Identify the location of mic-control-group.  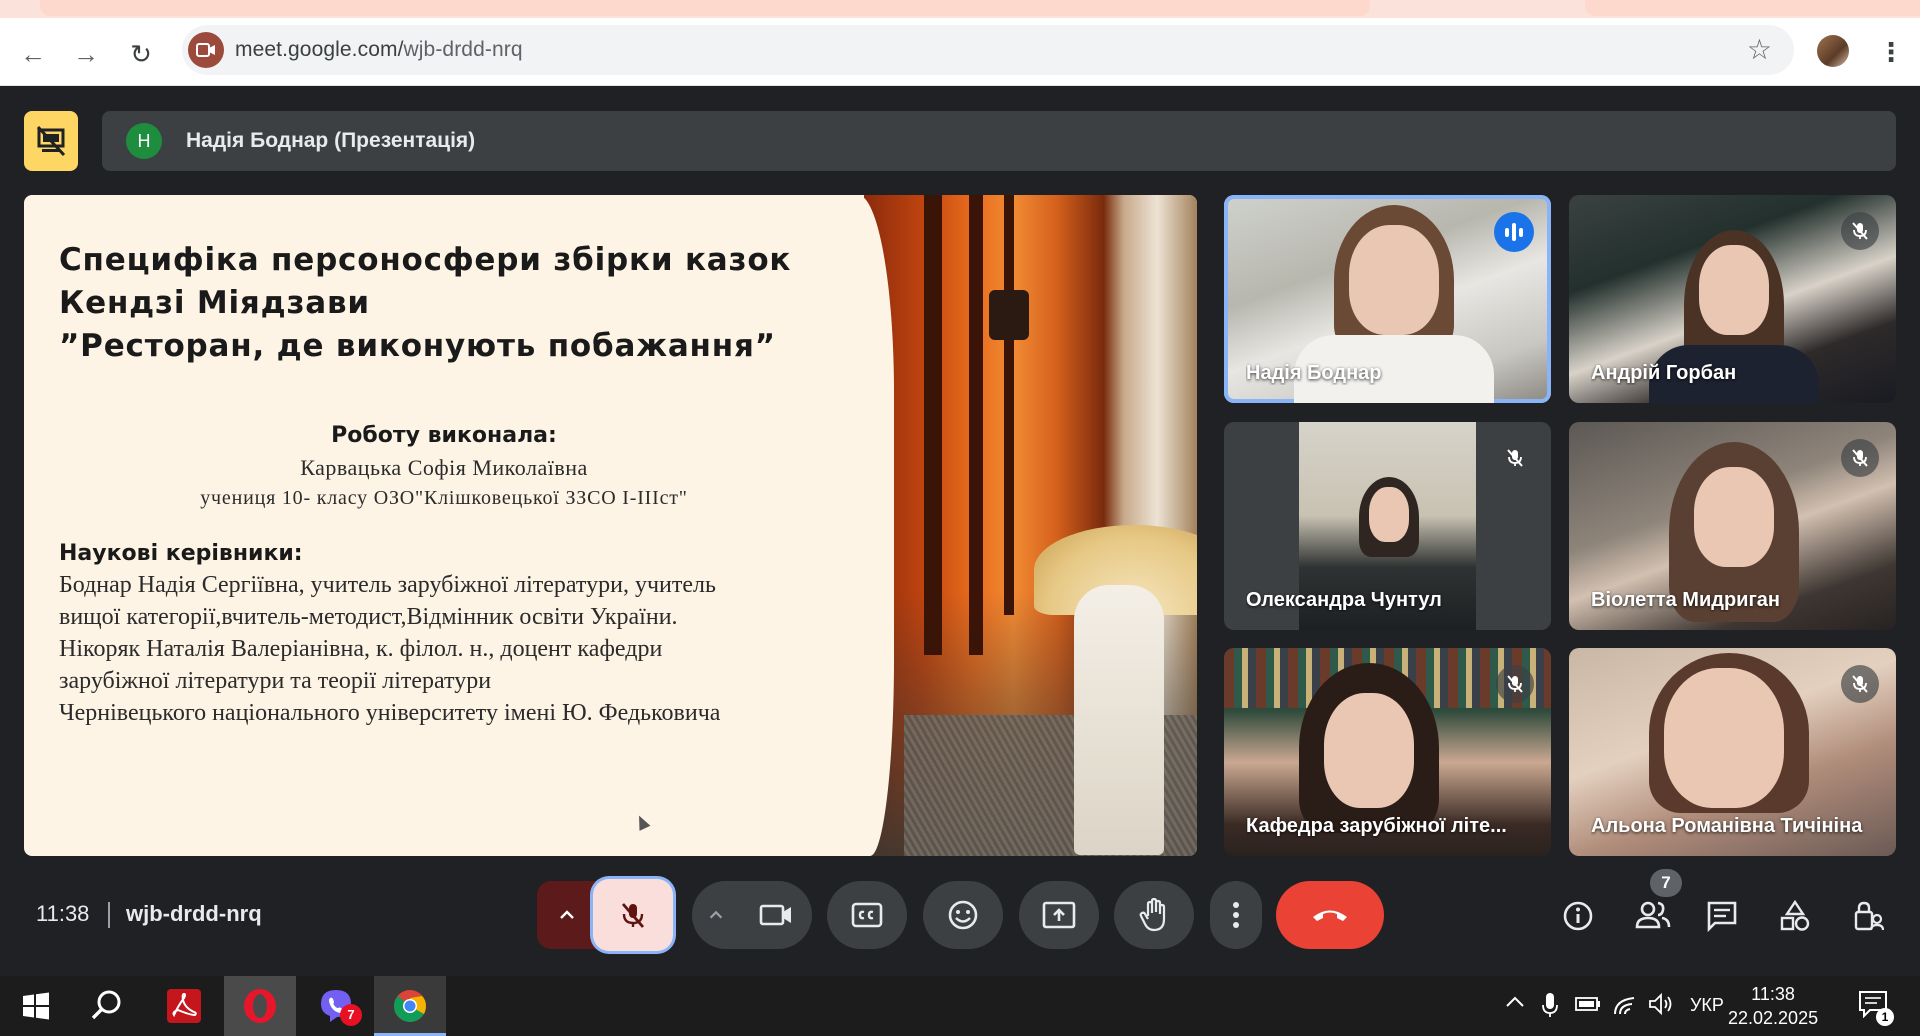
(605, 915).